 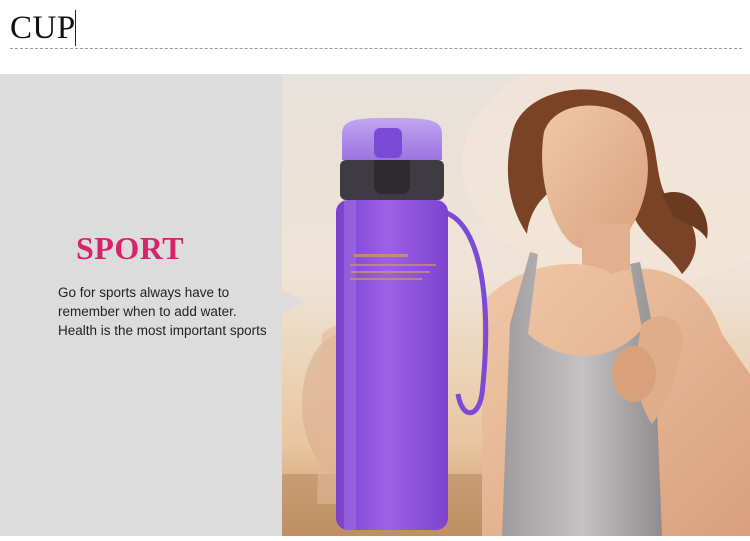 What do you see at coordinates (130, 248) in the screenshot?
I see `feature-title: SPORT` at bounding box center [130, 248].